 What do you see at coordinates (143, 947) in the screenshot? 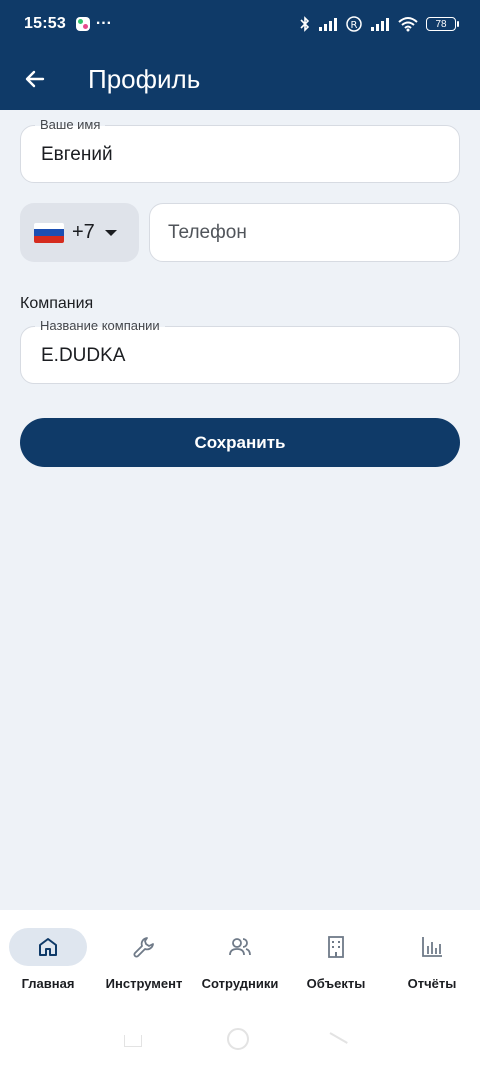
I see `wrench-icon` at bounding box center [143, 947].